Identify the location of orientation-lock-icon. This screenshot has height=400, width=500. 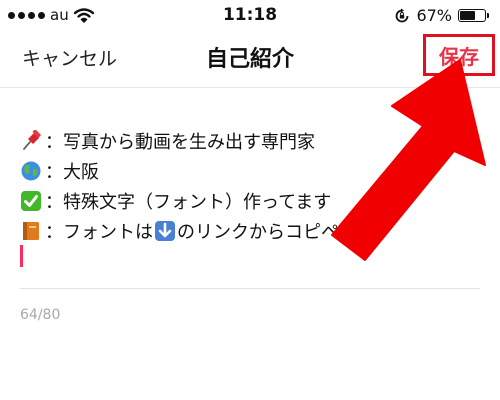
(402, 15).